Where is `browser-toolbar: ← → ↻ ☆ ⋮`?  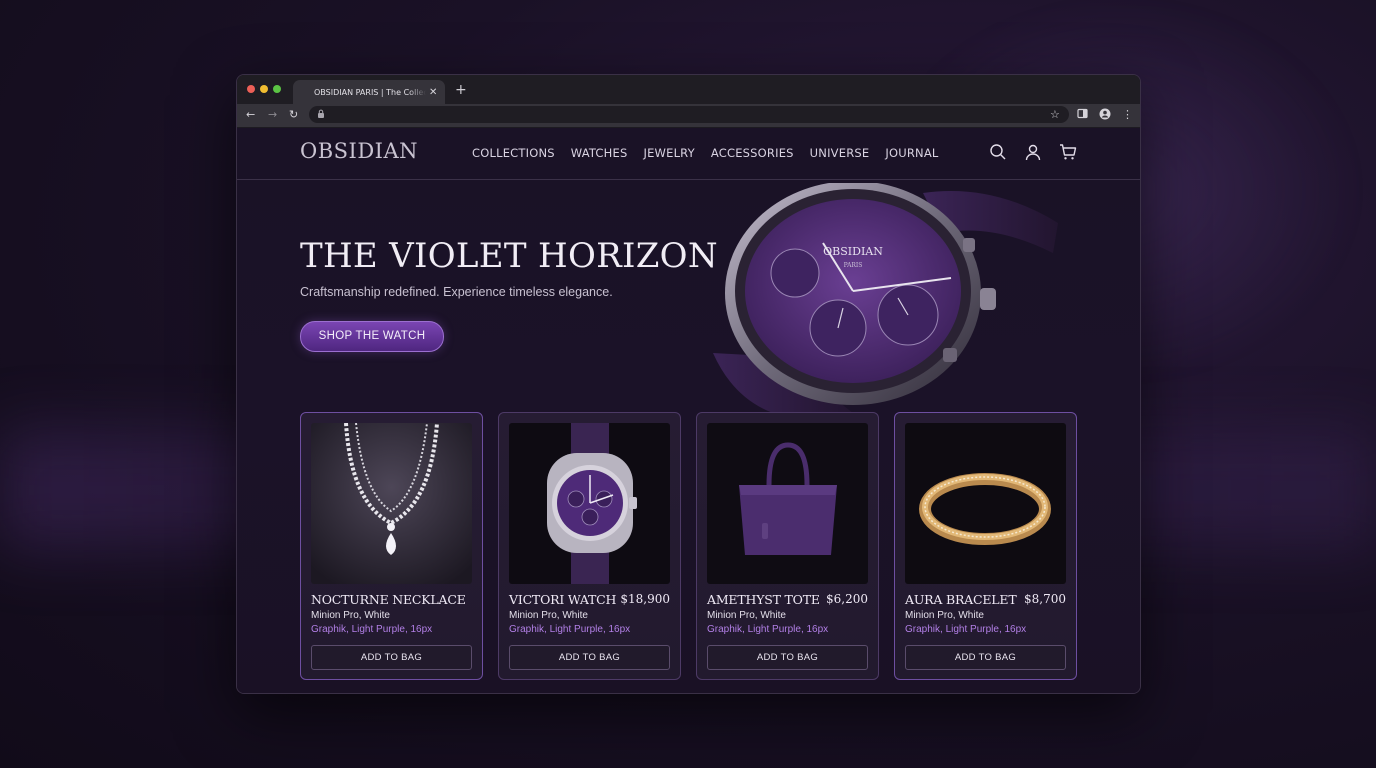 browser-toolbar: ← → ↻ ☆ ⋮ is located at coordinates (688, 116).